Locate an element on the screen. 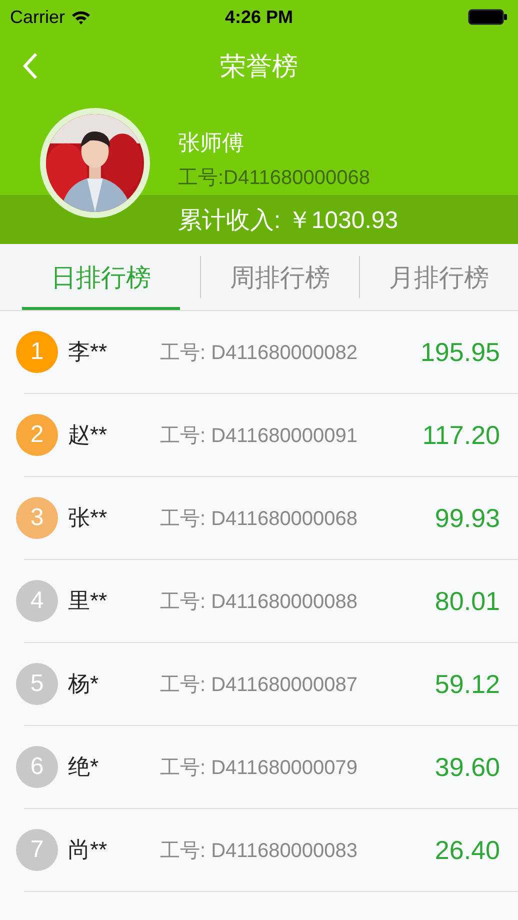 Image resolution: width=518 pixels, height=920 pixels. status-time: 4:26 PM is located at coordinates (259, 17).